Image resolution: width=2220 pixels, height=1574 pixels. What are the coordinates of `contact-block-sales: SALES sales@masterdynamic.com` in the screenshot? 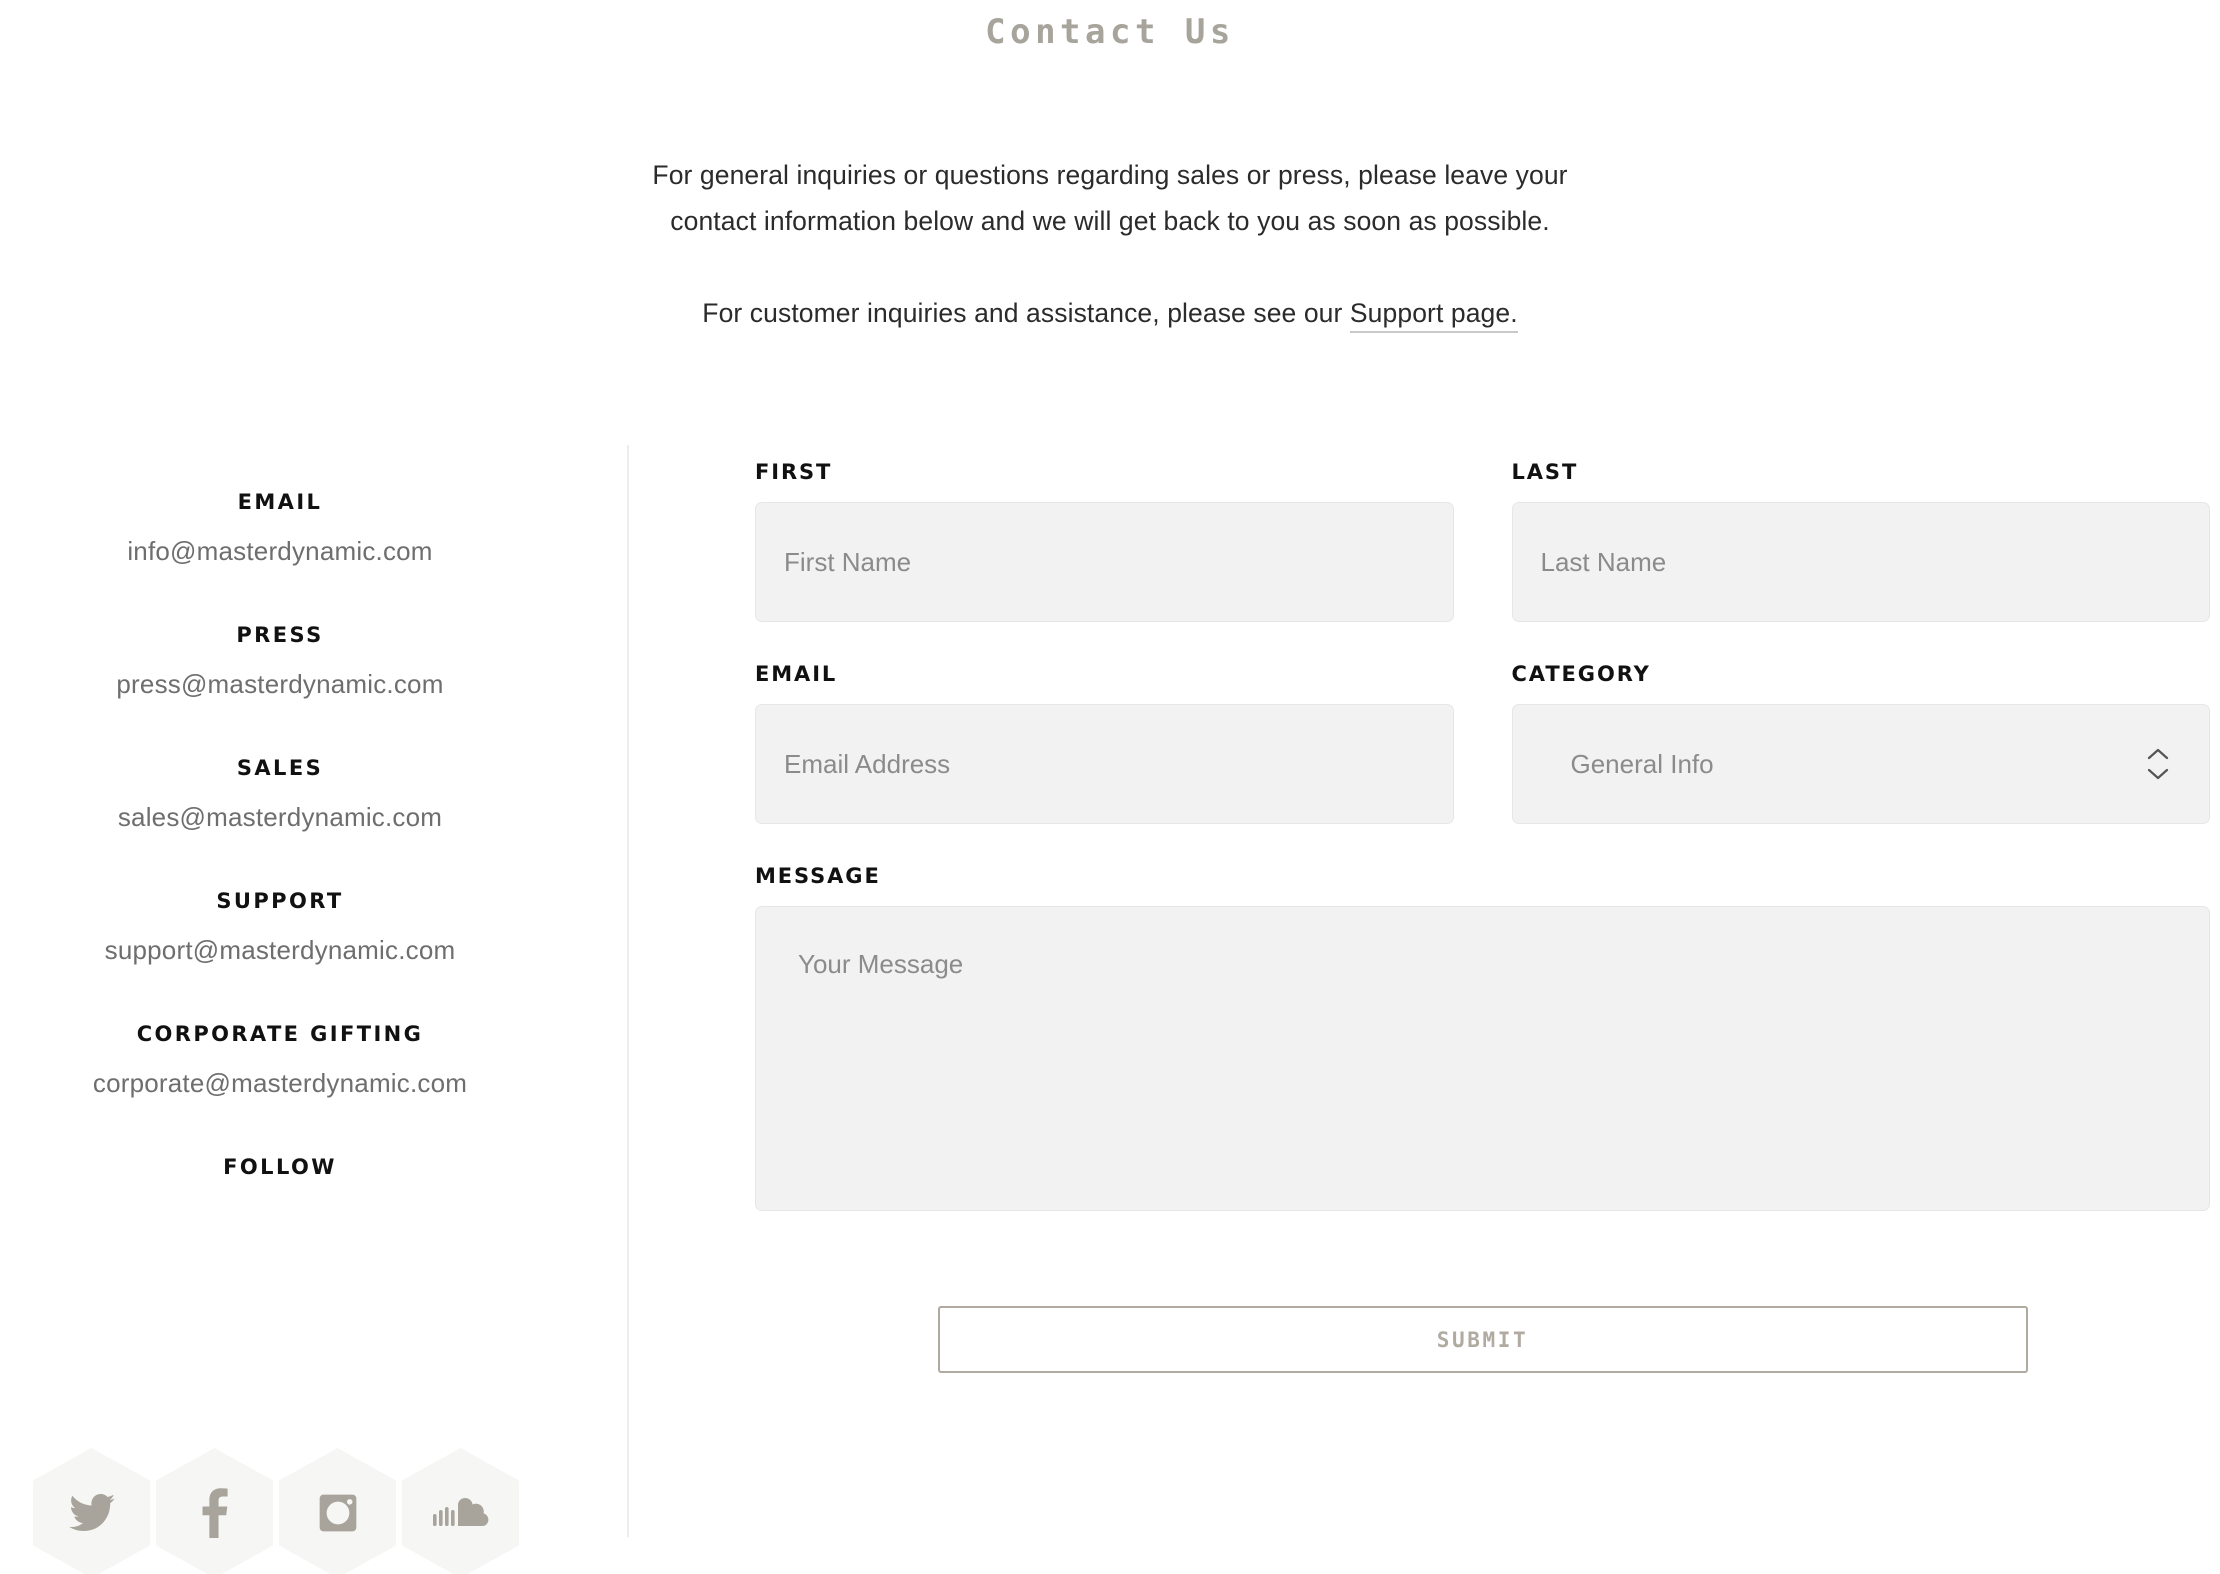 It's located at (280, 794).